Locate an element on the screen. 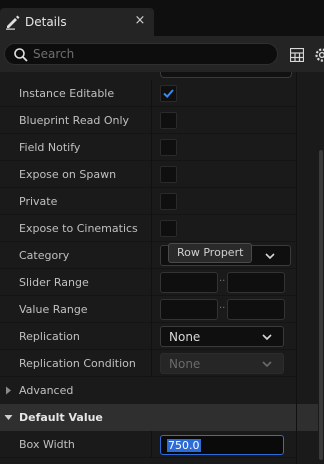 The width and height of the screenshot is (324, 464). tab-bar: Details × is located at coordinates (162, 20).